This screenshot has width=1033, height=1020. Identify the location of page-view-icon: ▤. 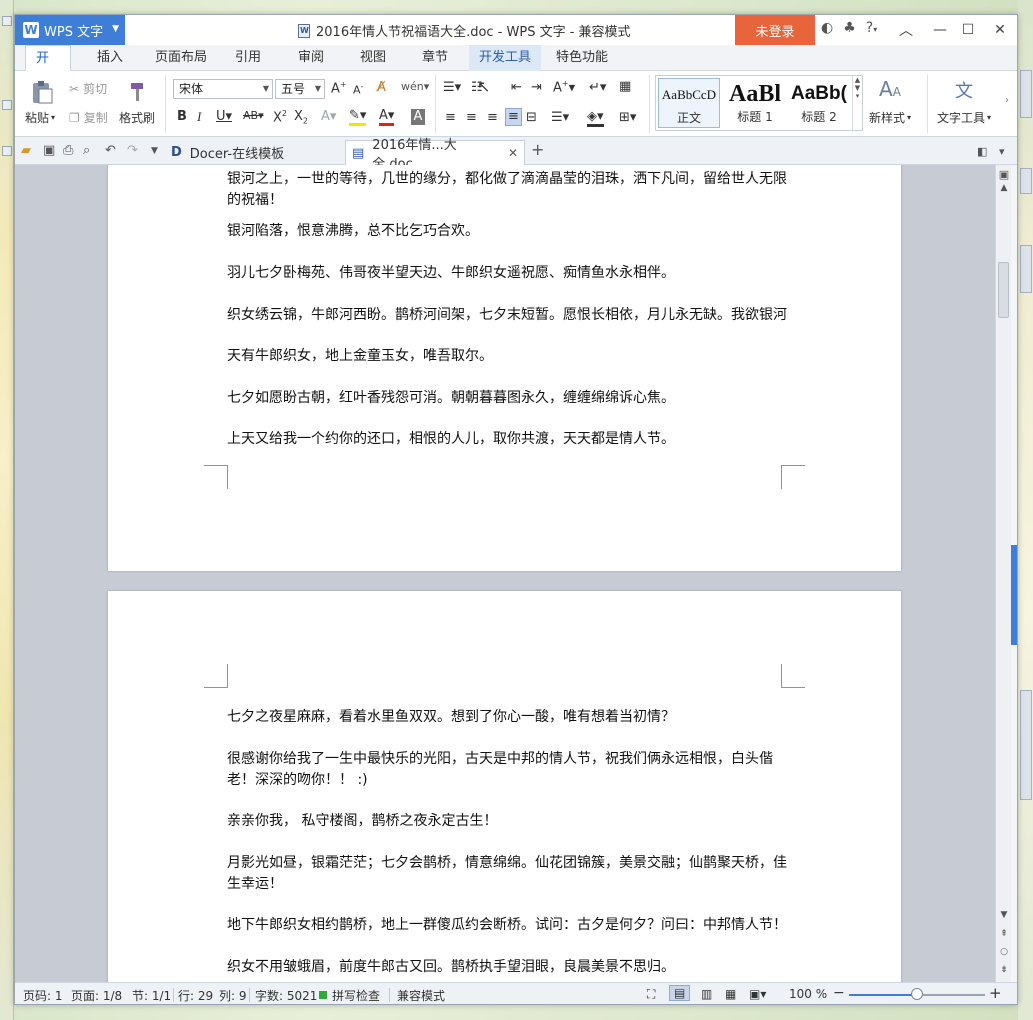
(680, 993).